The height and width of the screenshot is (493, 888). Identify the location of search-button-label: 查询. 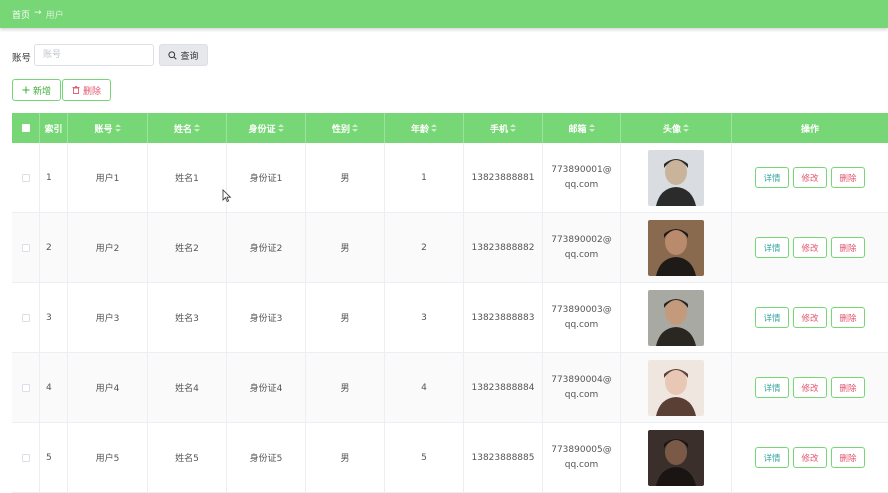
(189, 56).